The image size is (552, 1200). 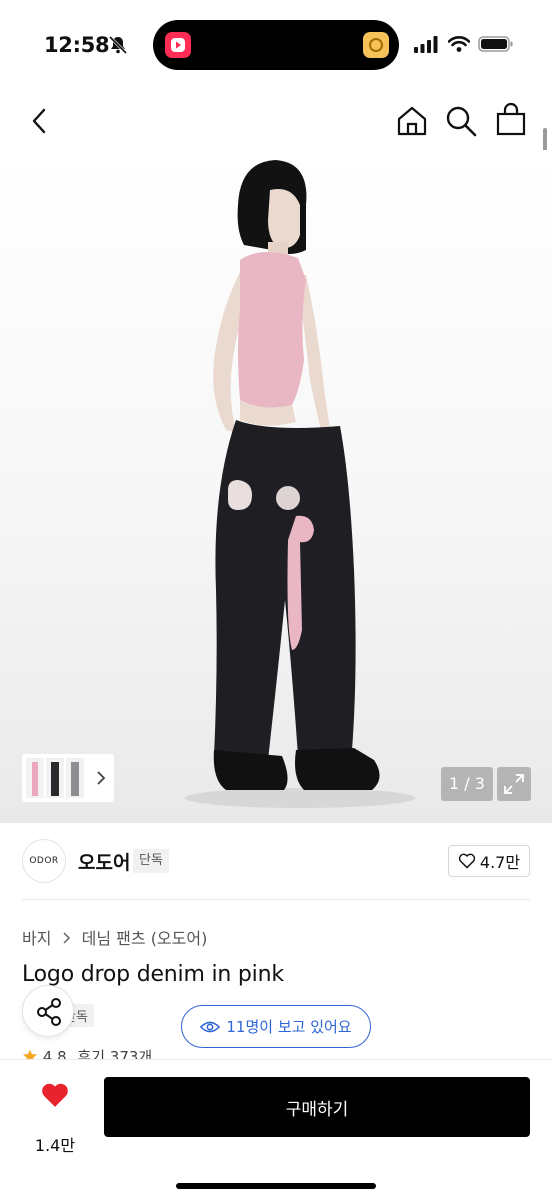 I want to click on buy-button: 구매하기, so click(x=317, y=1107).